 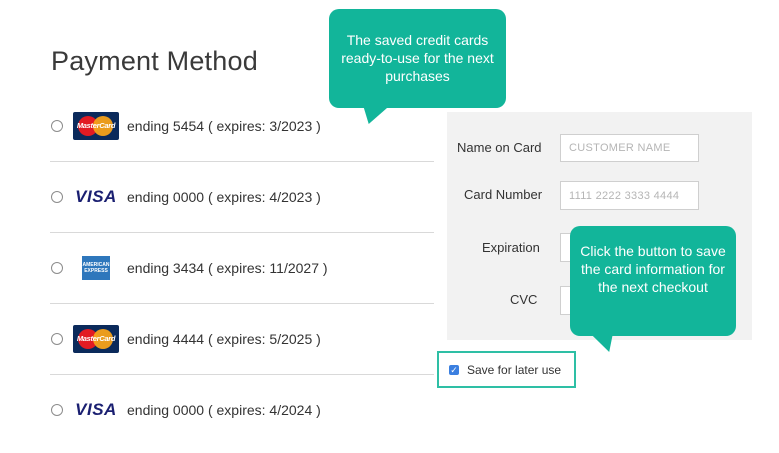 I want to click on saved-card-row: VISA ending 0000 ( expires: 4/2023 ), so click(x=242, y=197).